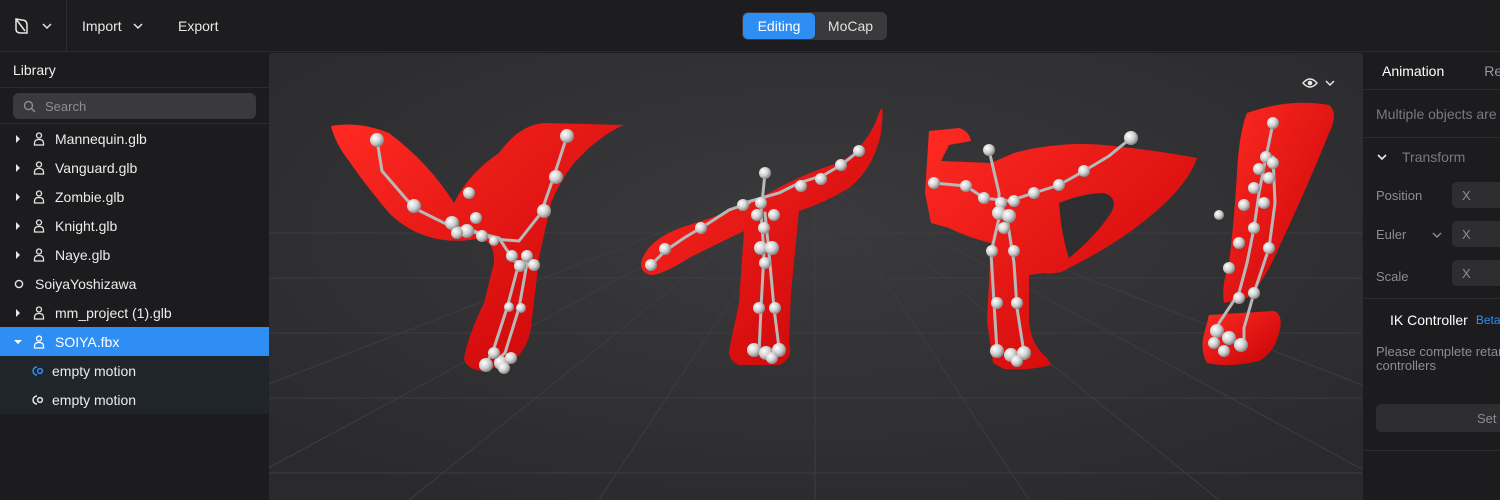 Image resolution: width=1500 pixels, height=500 pixels. I want to click on ik-section-header: IK Controller Beta, so click(1431, 320).